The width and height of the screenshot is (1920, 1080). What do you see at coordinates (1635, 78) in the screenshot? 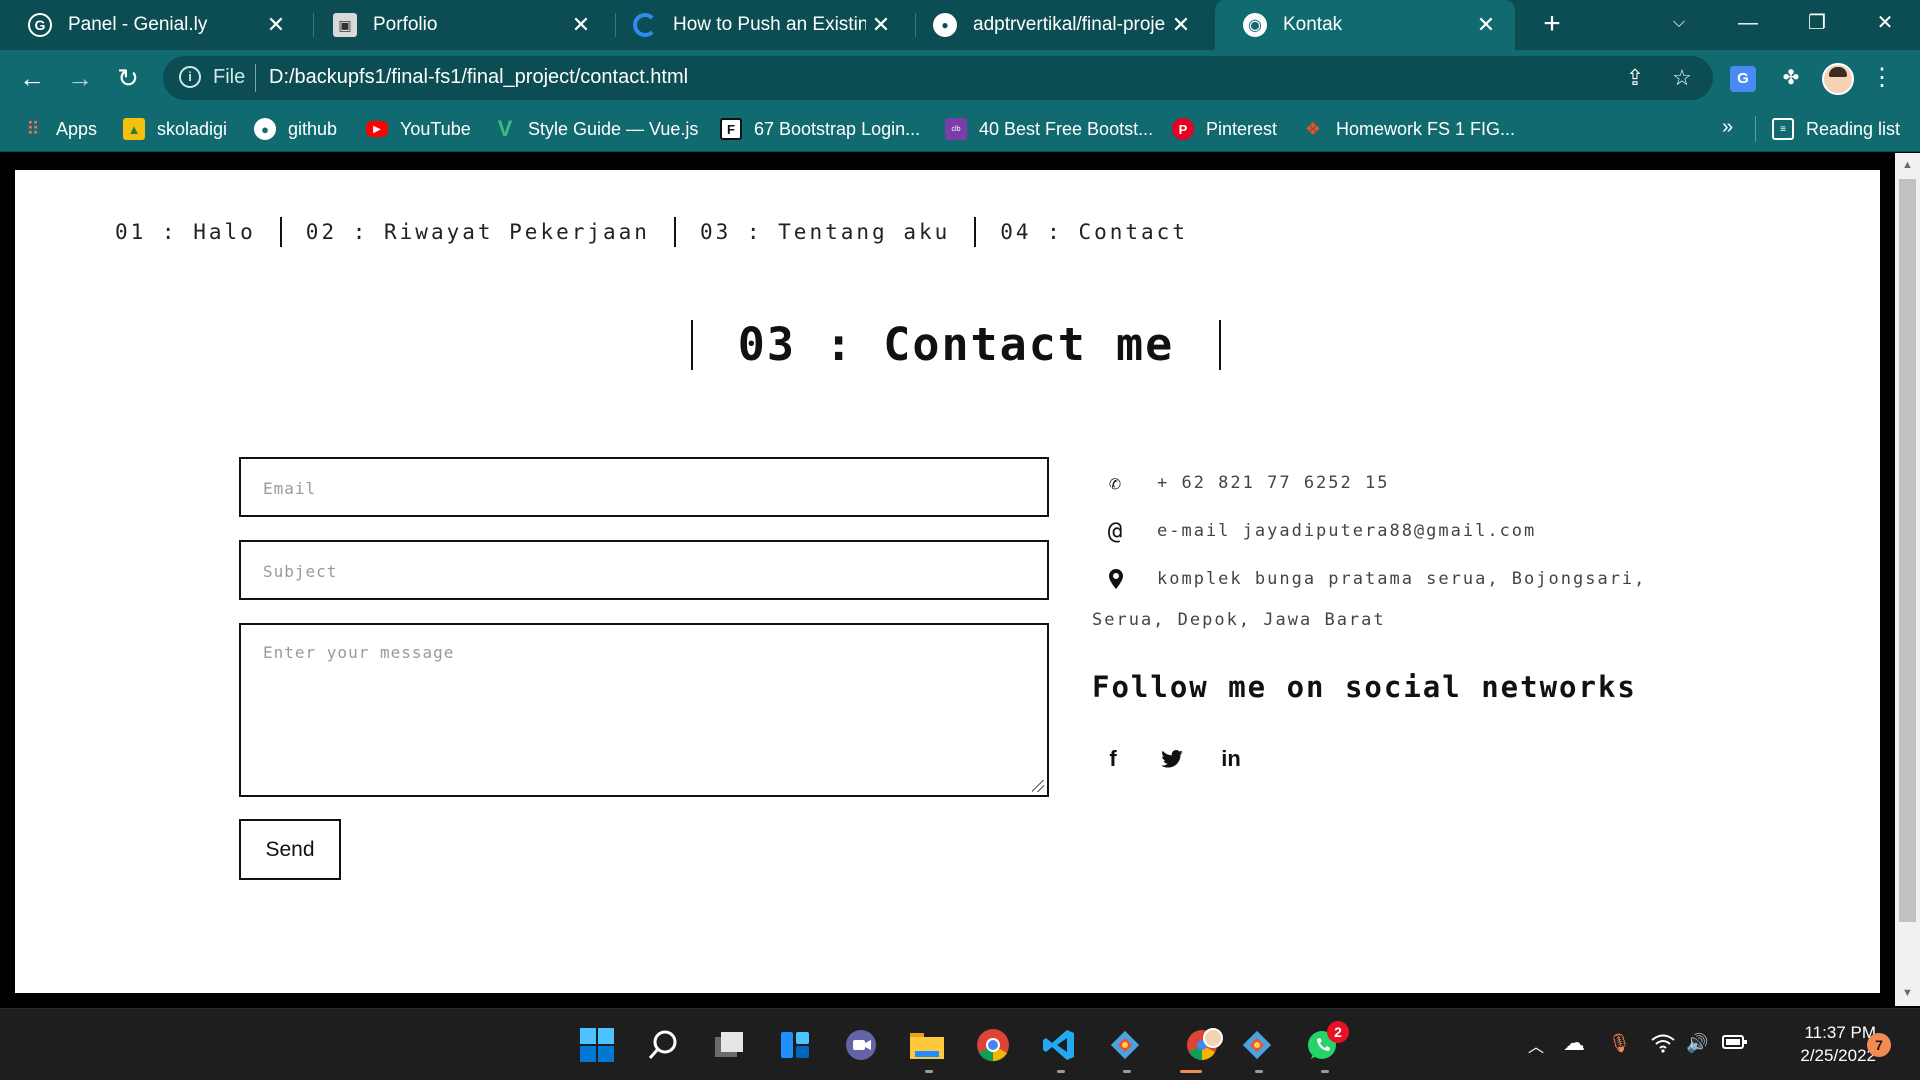
I see `share-icon: ⇪` at bounding box center [1635, 78].